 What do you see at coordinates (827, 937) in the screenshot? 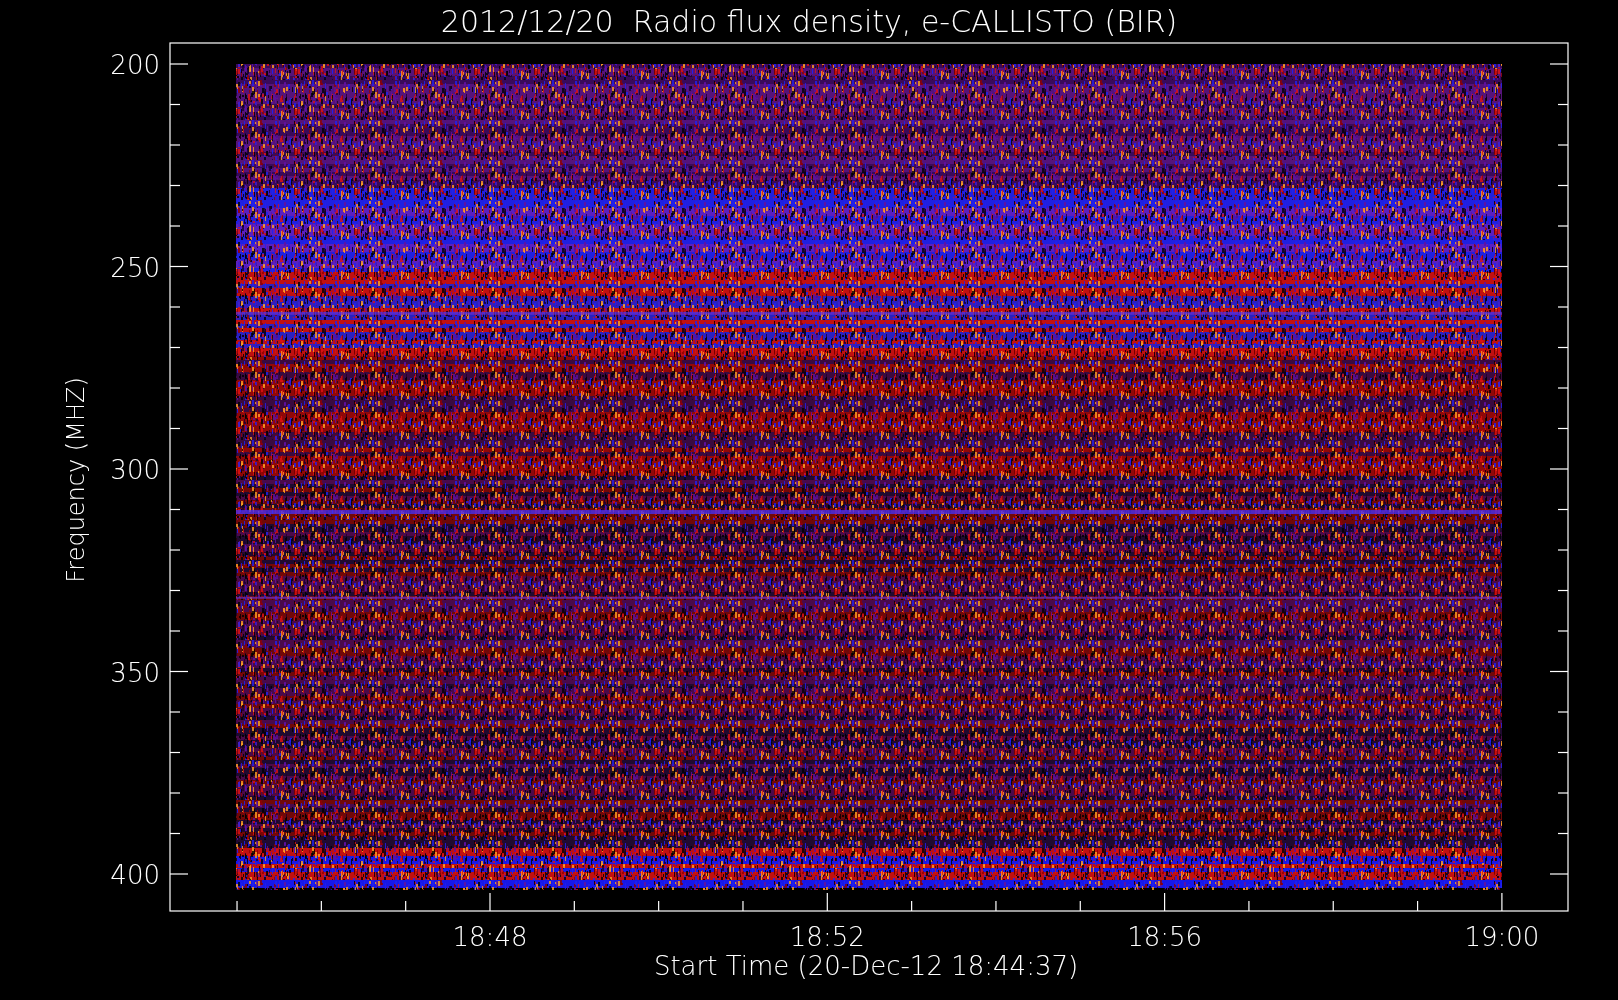
I see `x-tick-label: 18:52` at bounding box center [827, 937].